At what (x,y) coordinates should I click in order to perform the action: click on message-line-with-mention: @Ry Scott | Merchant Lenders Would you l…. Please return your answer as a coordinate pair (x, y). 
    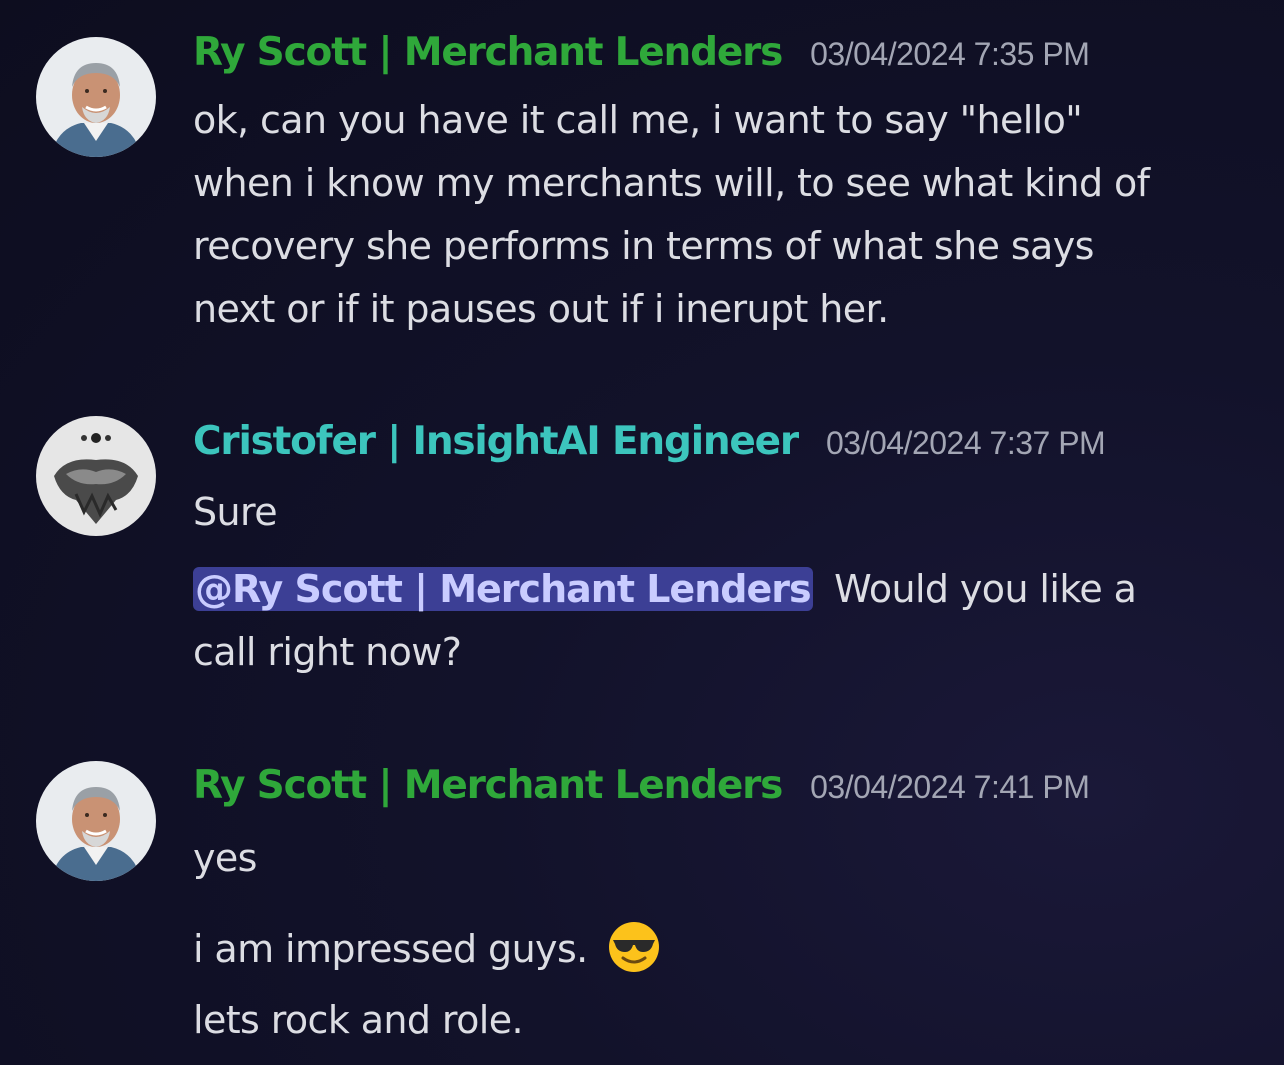
    Looking at the image, I should click on (665, 589).